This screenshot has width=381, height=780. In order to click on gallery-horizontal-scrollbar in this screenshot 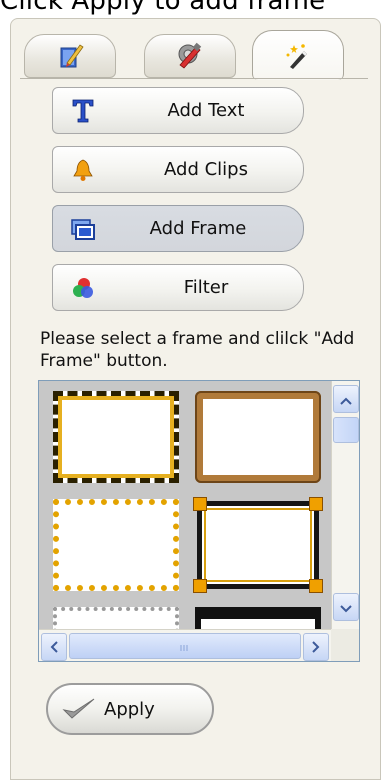, I will do `click(185, 645)`.